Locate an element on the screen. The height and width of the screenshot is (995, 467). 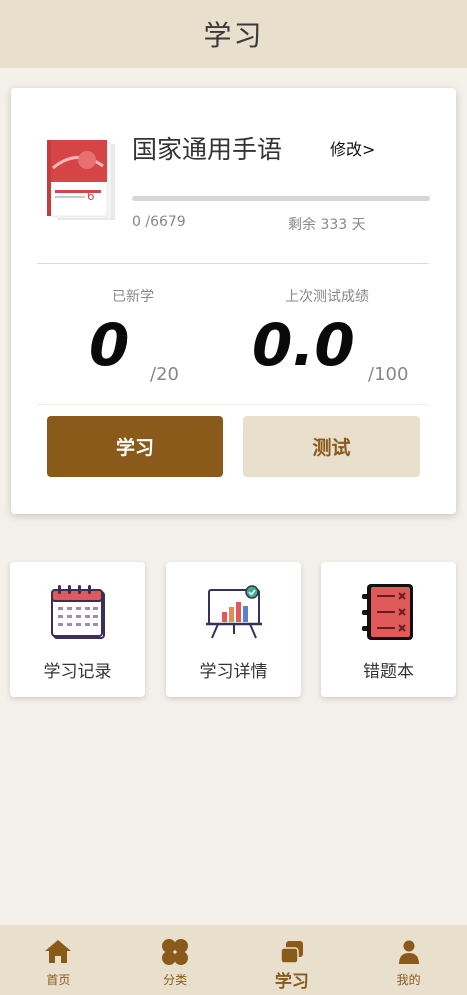
wrong-notebook-label: 错题本 is located at coordinates (388, 672).